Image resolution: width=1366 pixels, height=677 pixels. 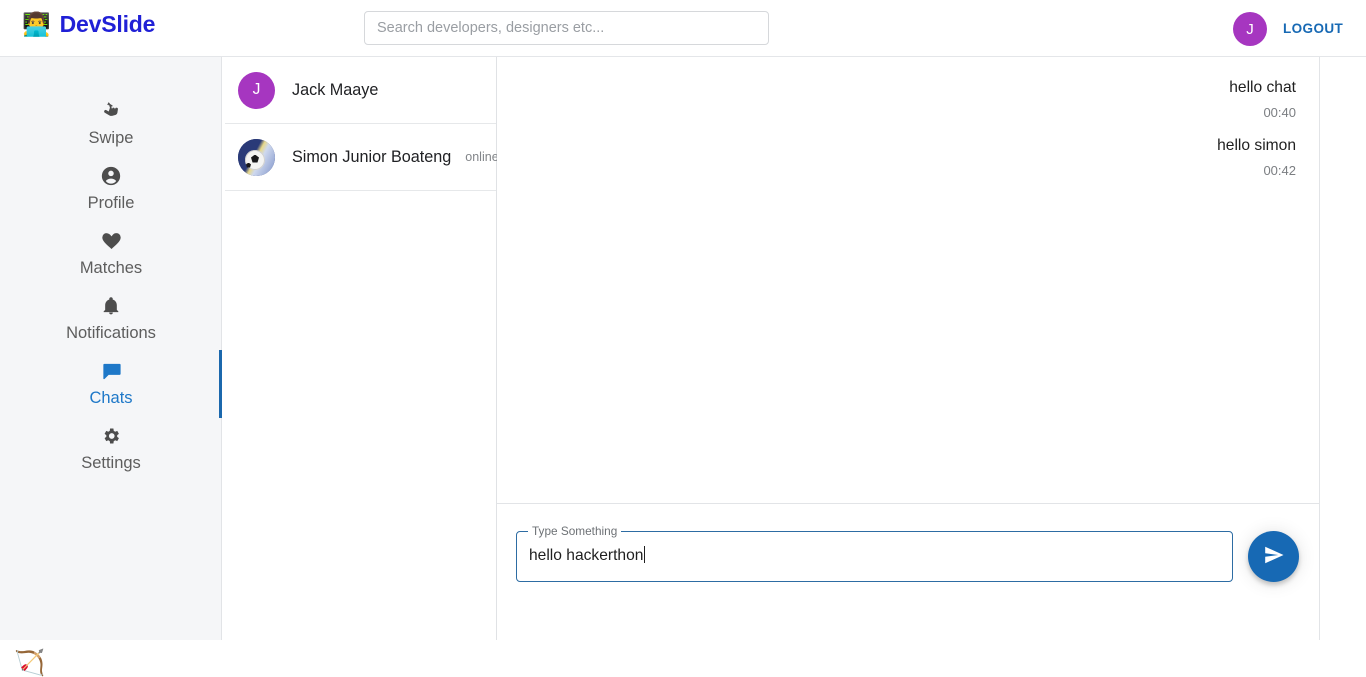 I want to click on message-composer: Type Something hello hackerthon, so click(x=908, y=572).